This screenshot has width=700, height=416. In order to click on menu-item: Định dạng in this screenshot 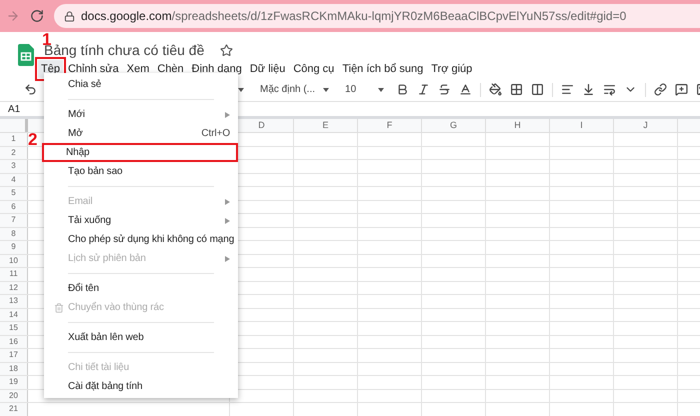, I will do `click(216, 69)`.